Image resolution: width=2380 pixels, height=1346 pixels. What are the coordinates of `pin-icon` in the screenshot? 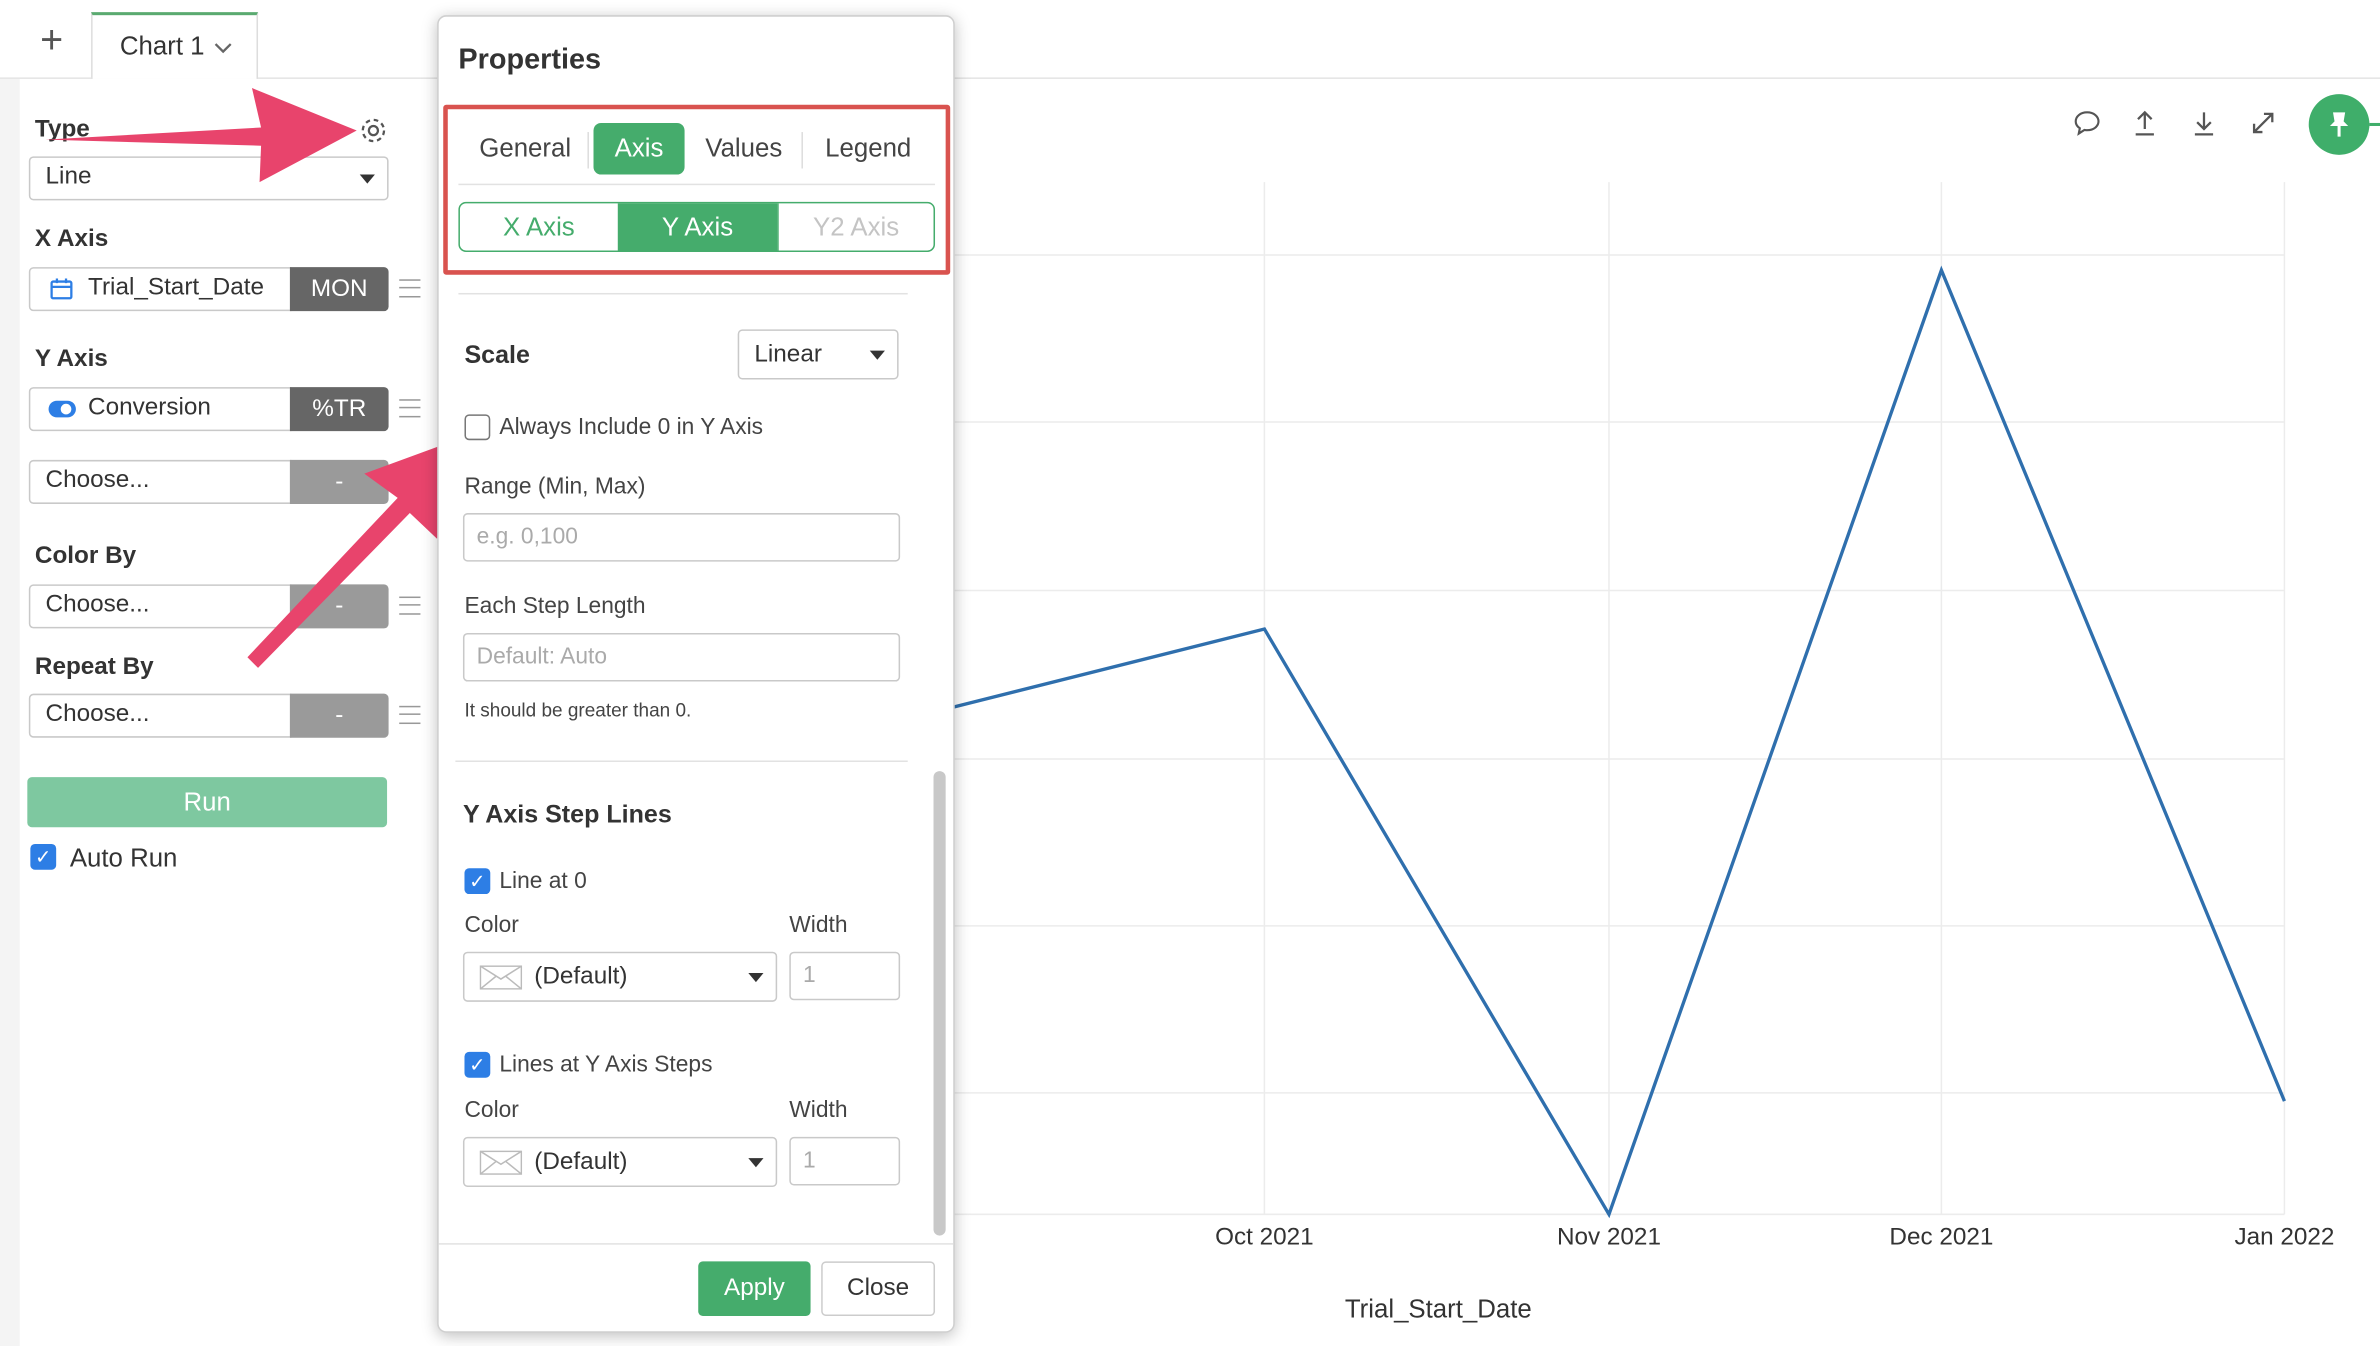 It's located at (2339, 124).